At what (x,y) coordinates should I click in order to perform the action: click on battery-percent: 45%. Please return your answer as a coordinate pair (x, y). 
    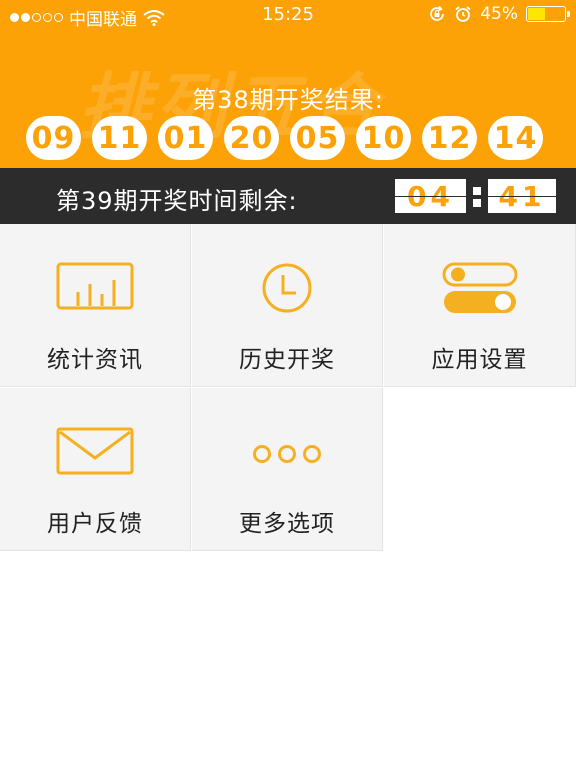
    Looking at the image, I should click on (499, 14).